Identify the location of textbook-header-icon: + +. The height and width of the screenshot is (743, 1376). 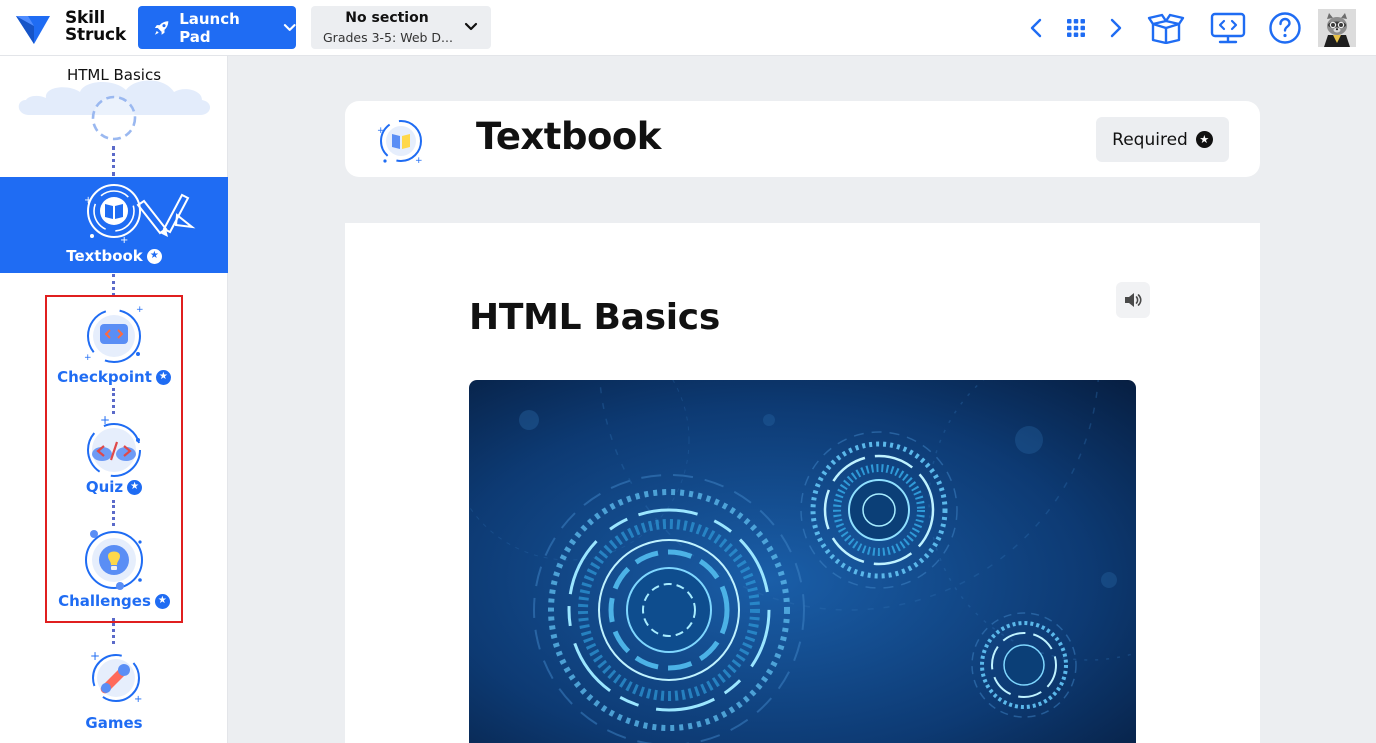
(400, 142).